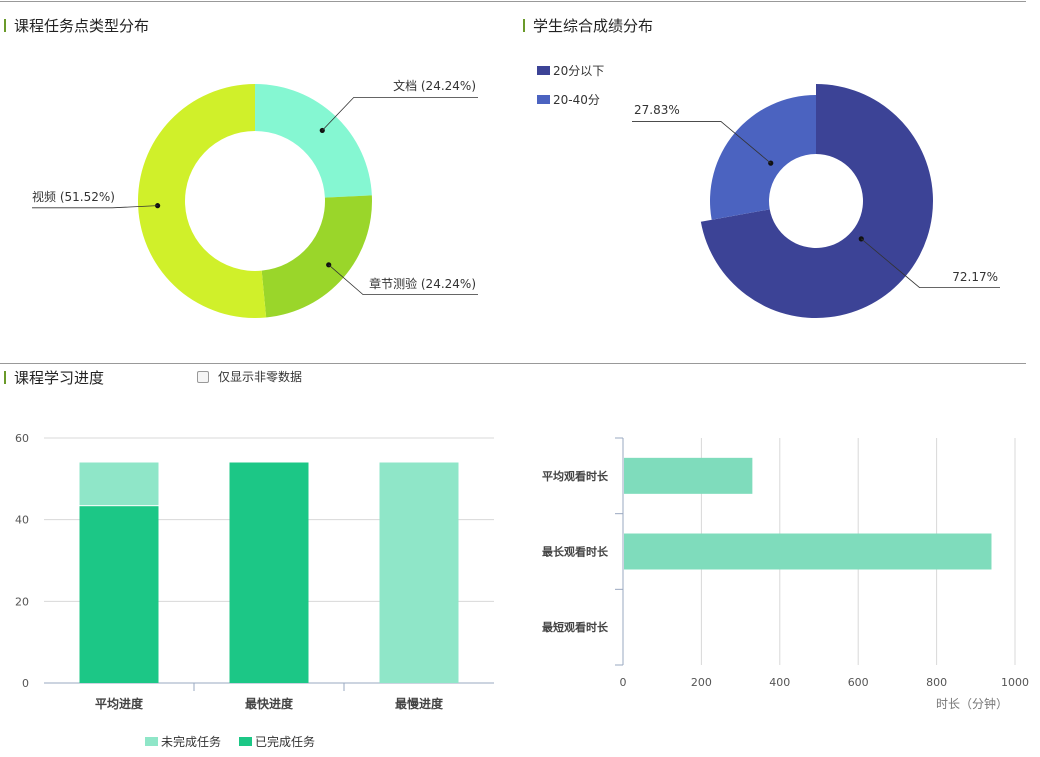 The image size is (1040, 757). Describe the element at coordinates (285, 742) in the screenshot. I see `legend-label: 已完成任务` at that location.